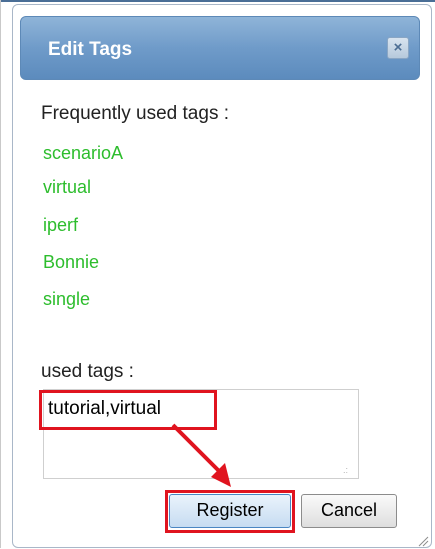 The width and height of the screenshot is (435, 549). I want to click on background-window-edge, so click(217, 1).